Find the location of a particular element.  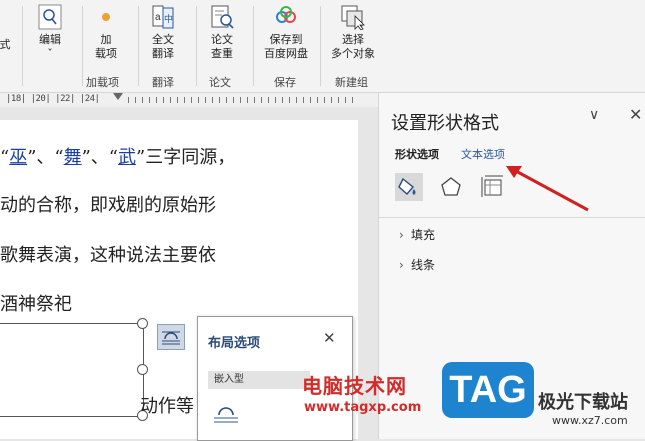

close-icon: ✕ is located at coordinates (329, 338).